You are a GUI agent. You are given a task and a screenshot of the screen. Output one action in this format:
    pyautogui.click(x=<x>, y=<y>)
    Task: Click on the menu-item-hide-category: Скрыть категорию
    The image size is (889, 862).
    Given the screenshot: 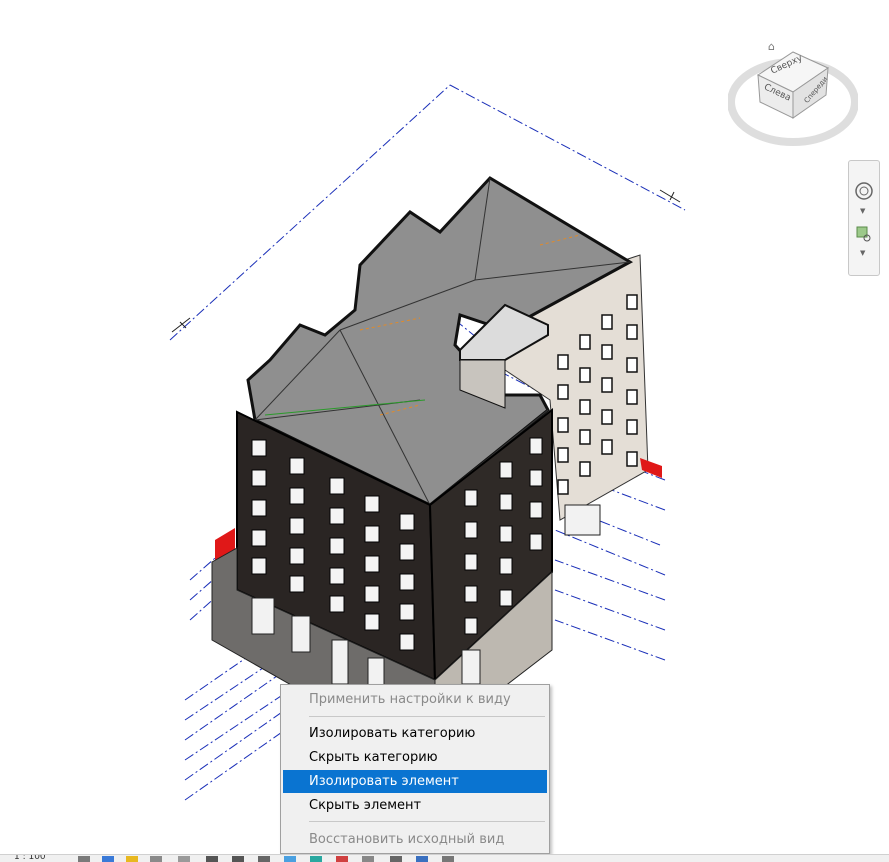 What is the action you would take?
    pyautogui.click(x=415, y=757)
    